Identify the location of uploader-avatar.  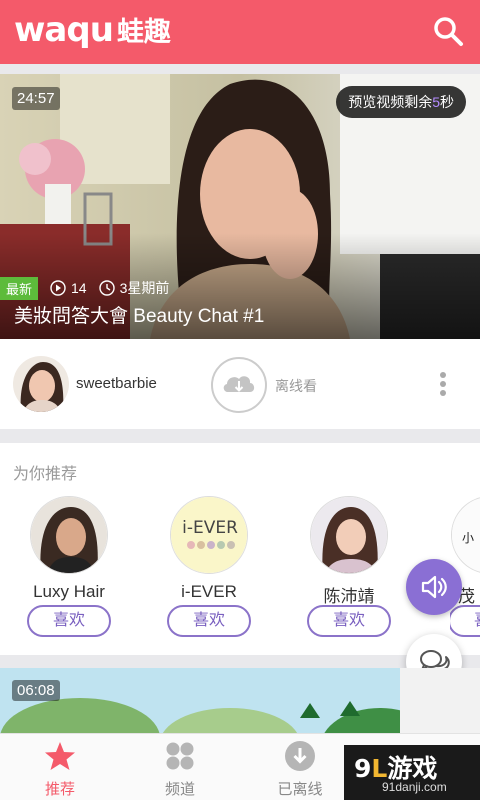
(41, 384).